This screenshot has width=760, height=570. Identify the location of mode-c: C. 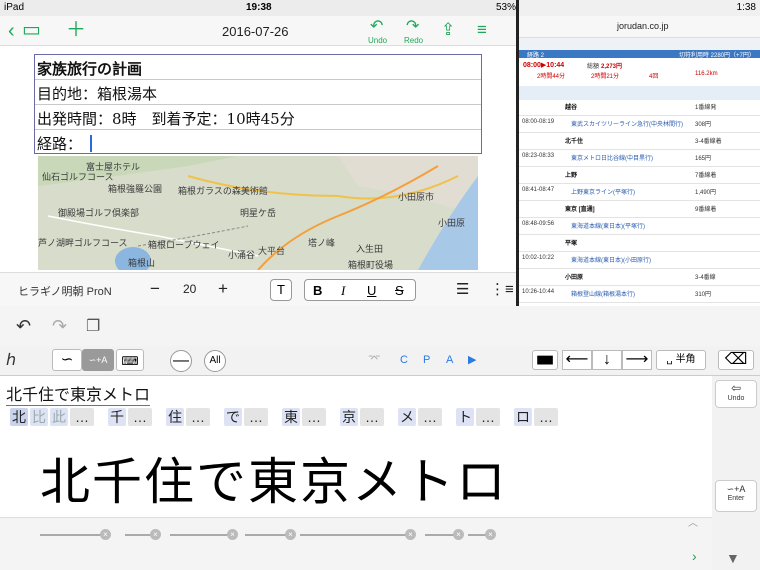
(404, 360).